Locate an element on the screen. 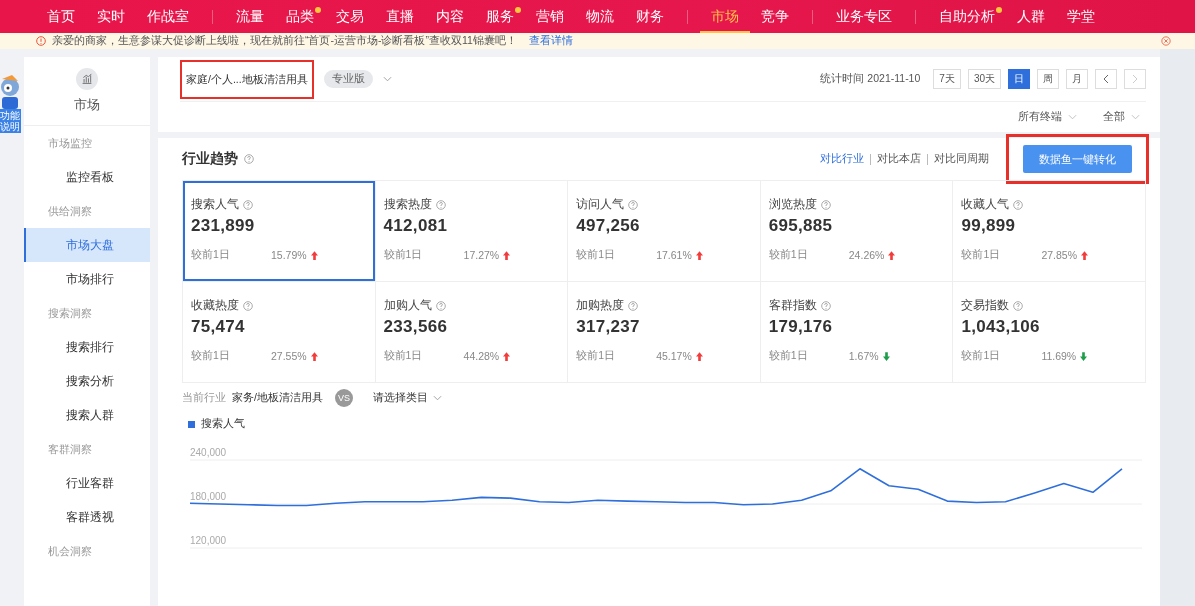 The height and width of the screenshot is (606, 1195). nav-tab: 学堂 is located at coordinates (1081, 16).